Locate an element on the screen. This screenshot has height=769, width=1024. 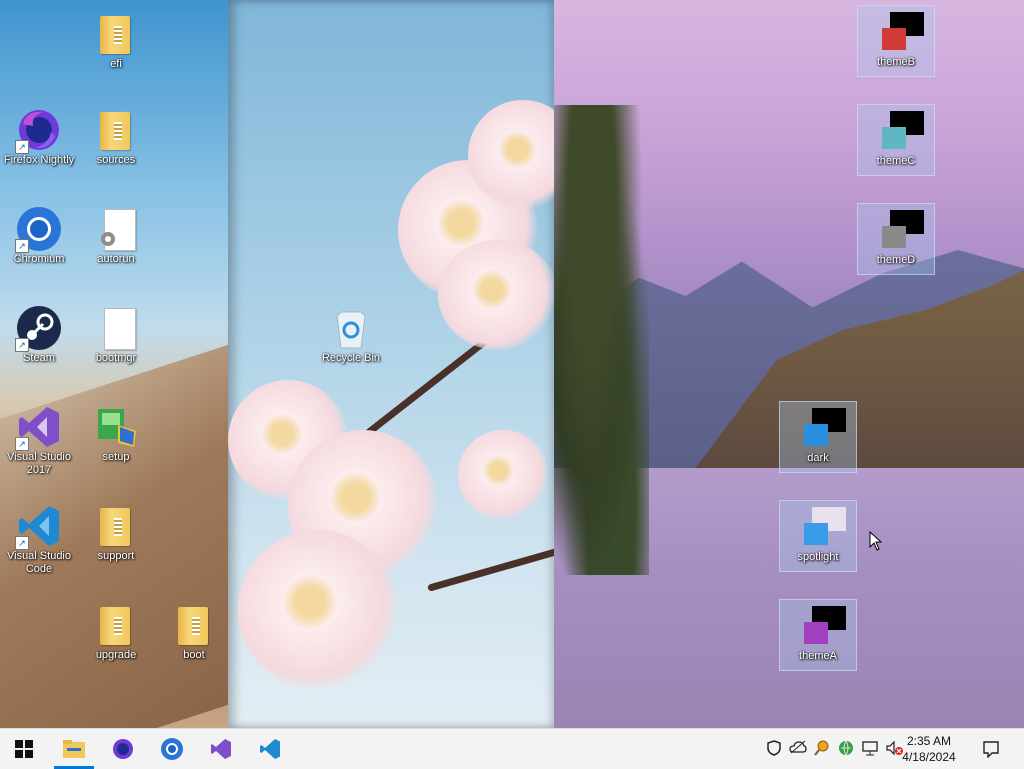
desktop-icon-label: themeD is located at coordinates (896, 260).